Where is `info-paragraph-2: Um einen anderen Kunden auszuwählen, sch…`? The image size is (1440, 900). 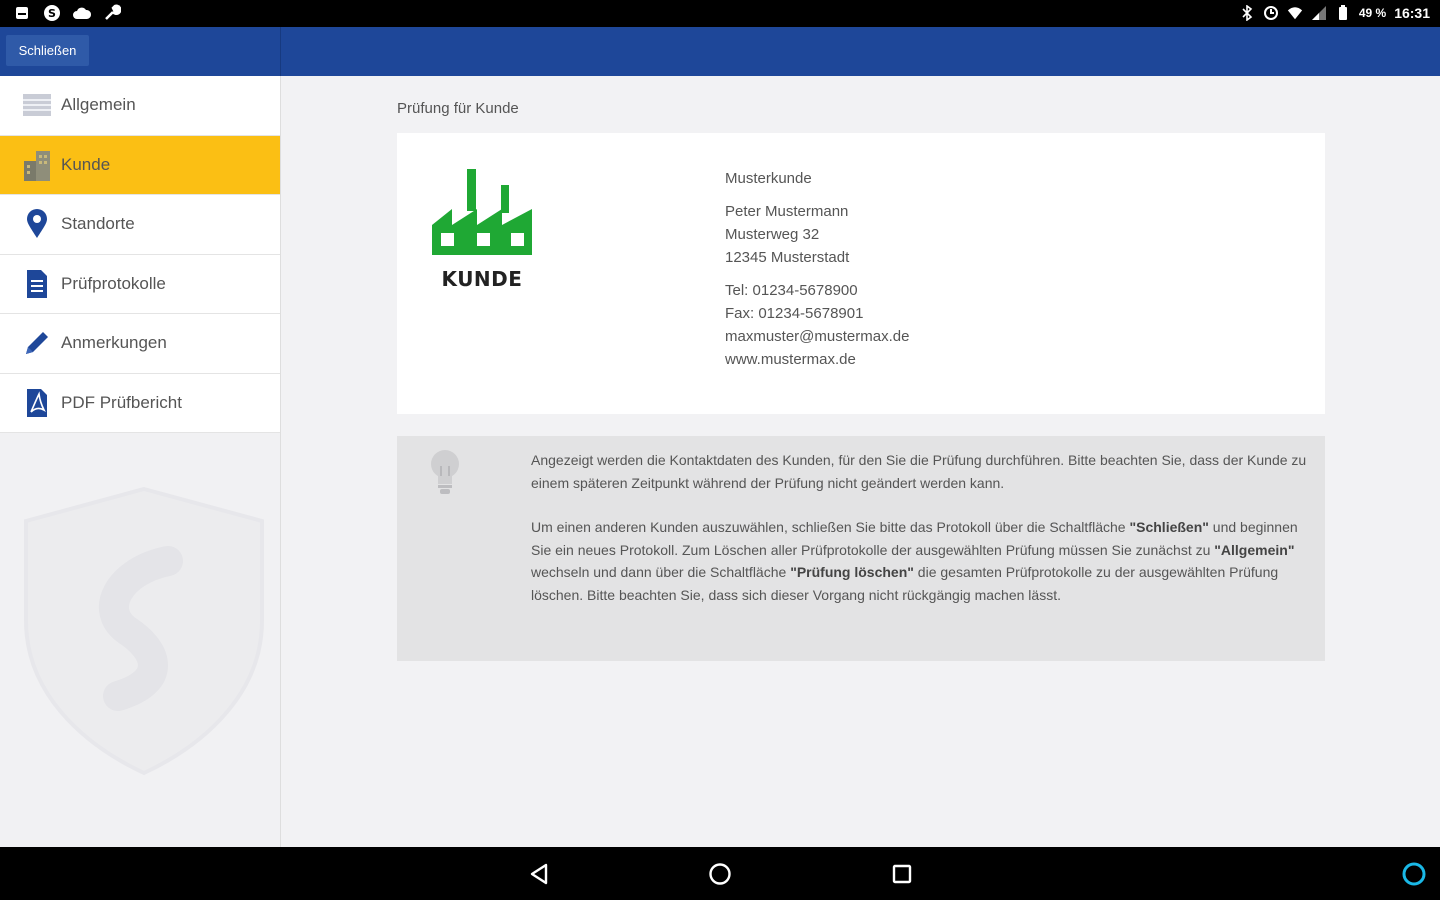 info-paragraph-2: Um einen anderen Kunden auszuwählen, sch… is located at coordinates (914, 561).